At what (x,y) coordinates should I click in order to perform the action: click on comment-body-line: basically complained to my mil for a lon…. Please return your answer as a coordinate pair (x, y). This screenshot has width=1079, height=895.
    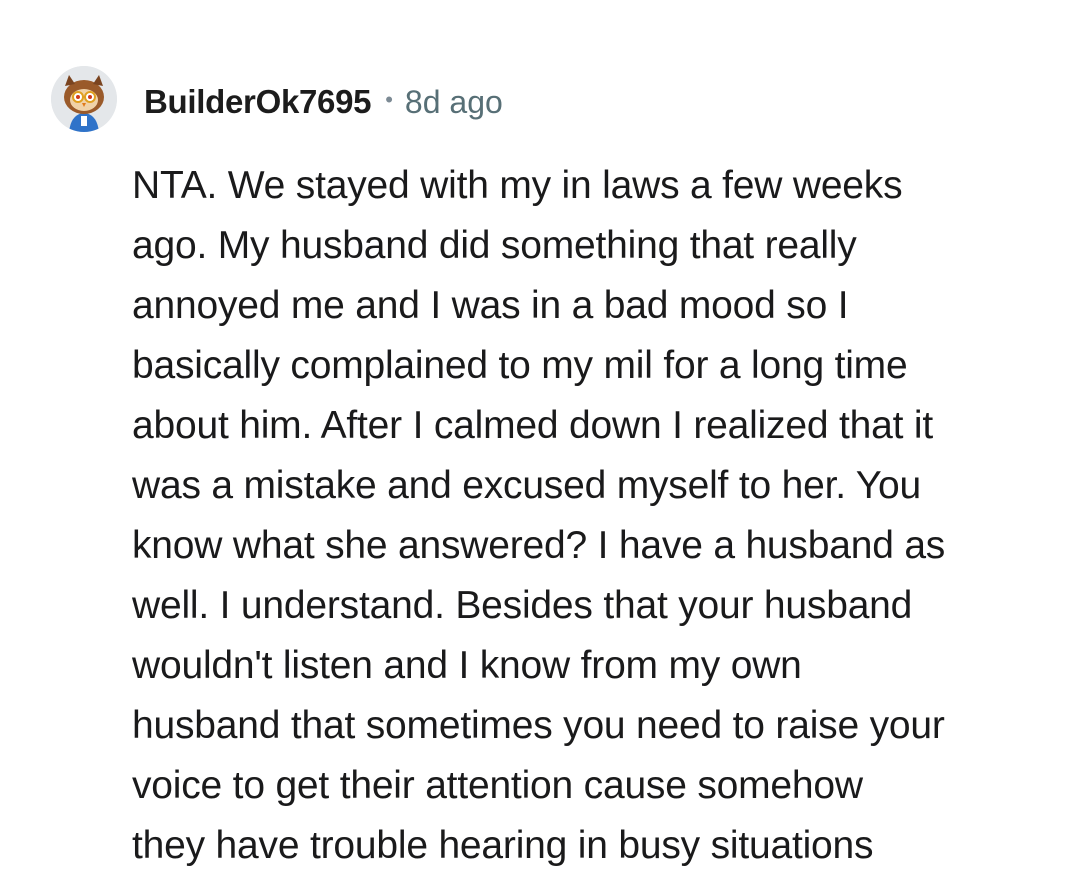
    Looking at the image, I should click on (520, 365).